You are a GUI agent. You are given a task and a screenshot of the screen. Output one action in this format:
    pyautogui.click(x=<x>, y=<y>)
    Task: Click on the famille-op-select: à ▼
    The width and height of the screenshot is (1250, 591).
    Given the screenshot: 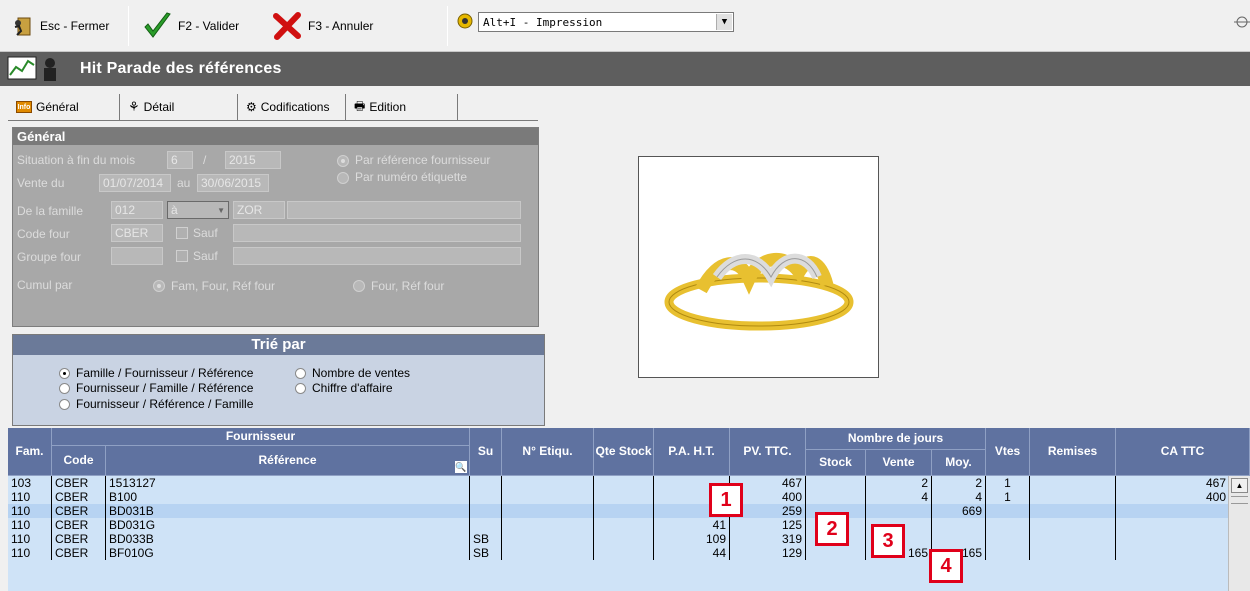 What is the action you would take?
    pyautogui.click(x=198, y=210)
    